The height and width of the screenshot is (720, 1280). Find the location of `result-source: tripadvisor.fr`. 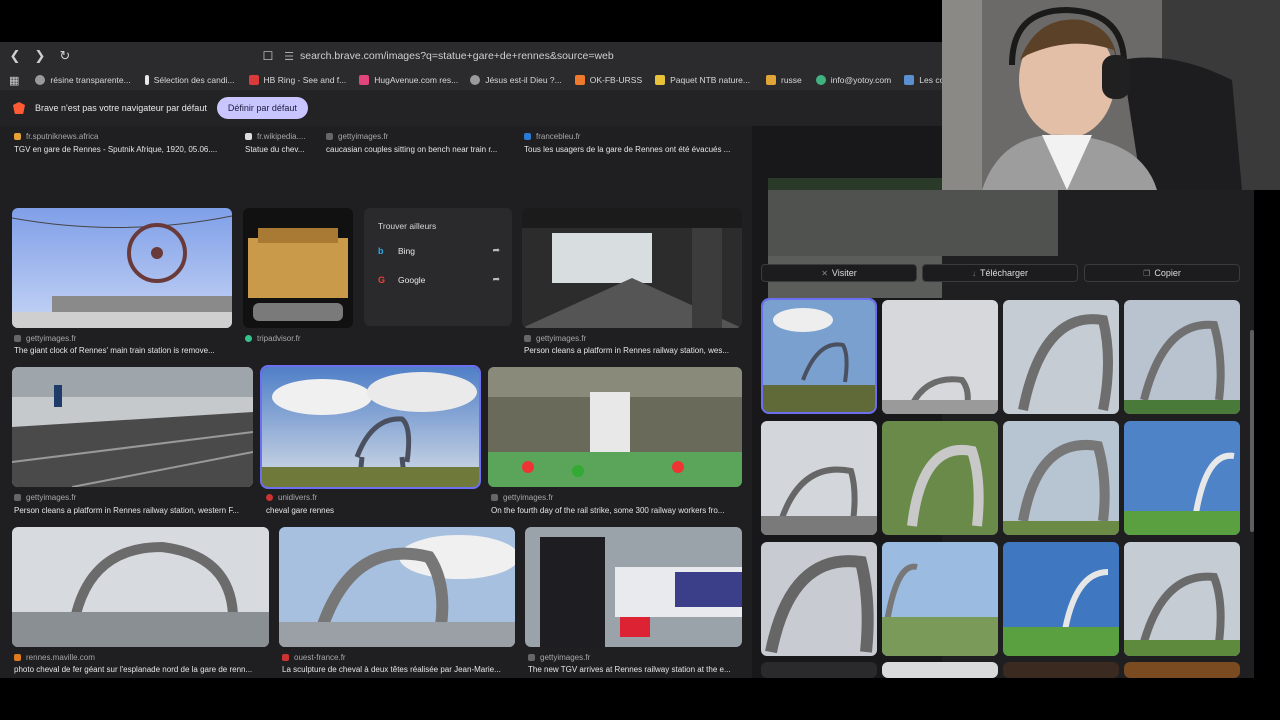

result-source: tripadvisor.fr is located at coordinates (273, 338).